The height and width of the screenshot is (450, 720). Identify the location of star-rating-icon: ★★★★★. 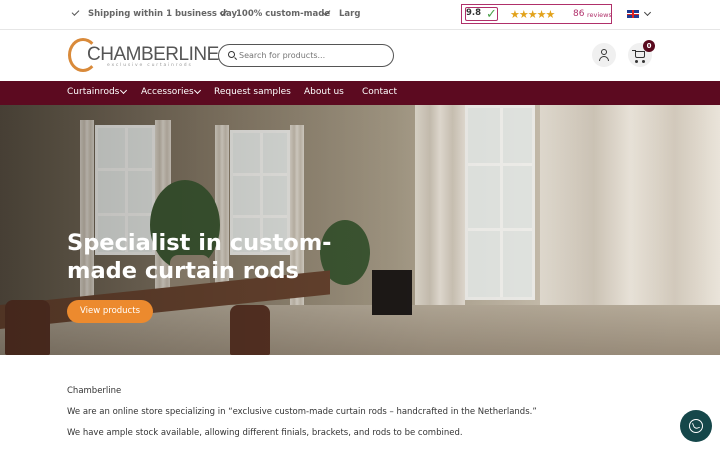
(532, 14).